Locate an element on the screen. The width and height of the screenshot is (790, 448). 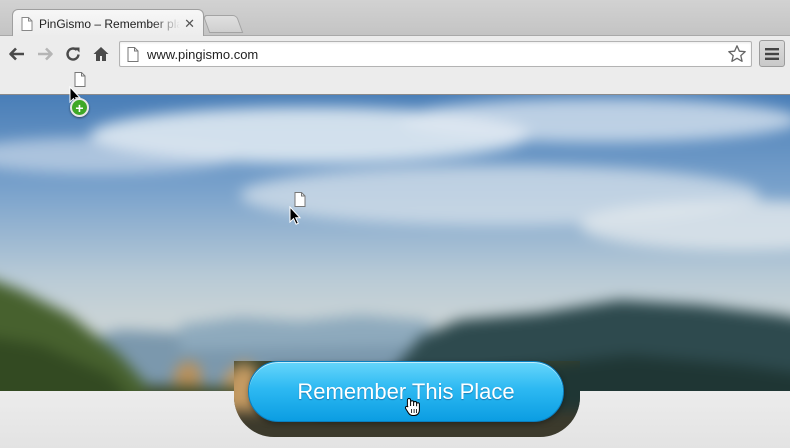
reload-icon is located at coordinates (73, 54).